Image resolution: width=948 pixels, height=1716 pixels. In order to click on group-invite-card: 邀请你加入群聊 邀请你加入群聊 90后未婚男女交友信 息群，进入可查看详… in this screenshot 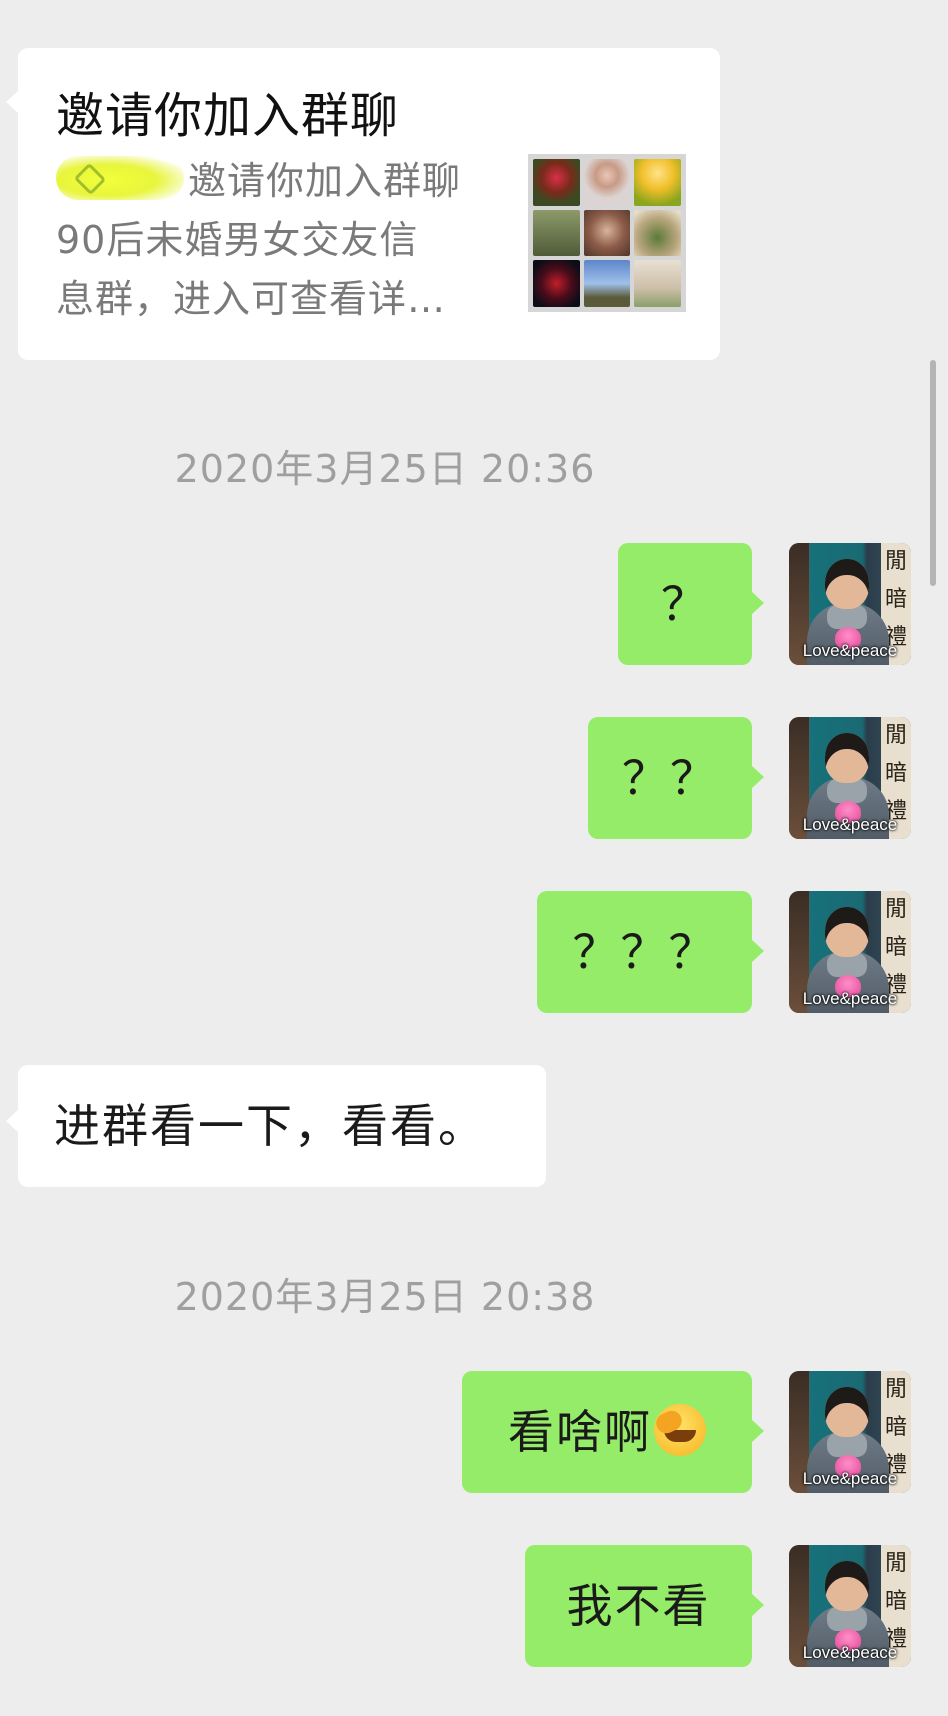, I will do `click(363, 204)`.